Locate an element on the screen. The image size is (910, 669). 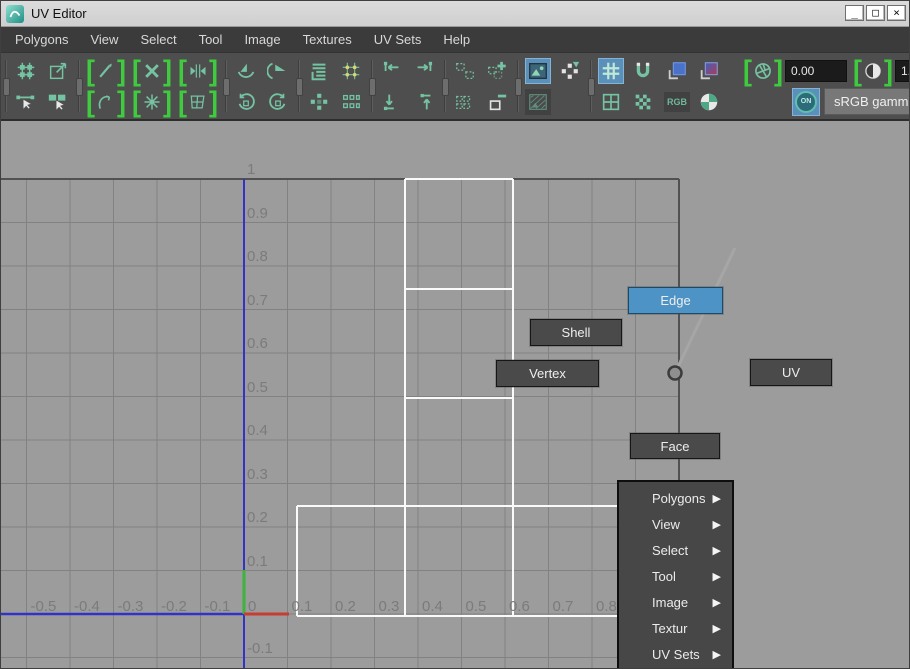
y-tick-label: 0.4 is located at coordinates (257, 430).